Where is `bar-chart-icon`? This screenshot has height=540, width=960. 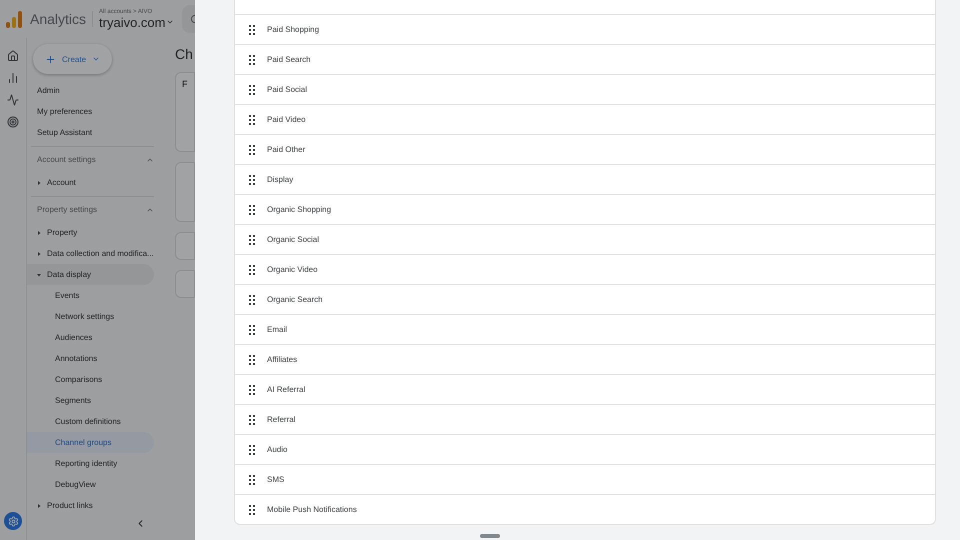
bar-chart-icon is located at coordinates (13, 78).